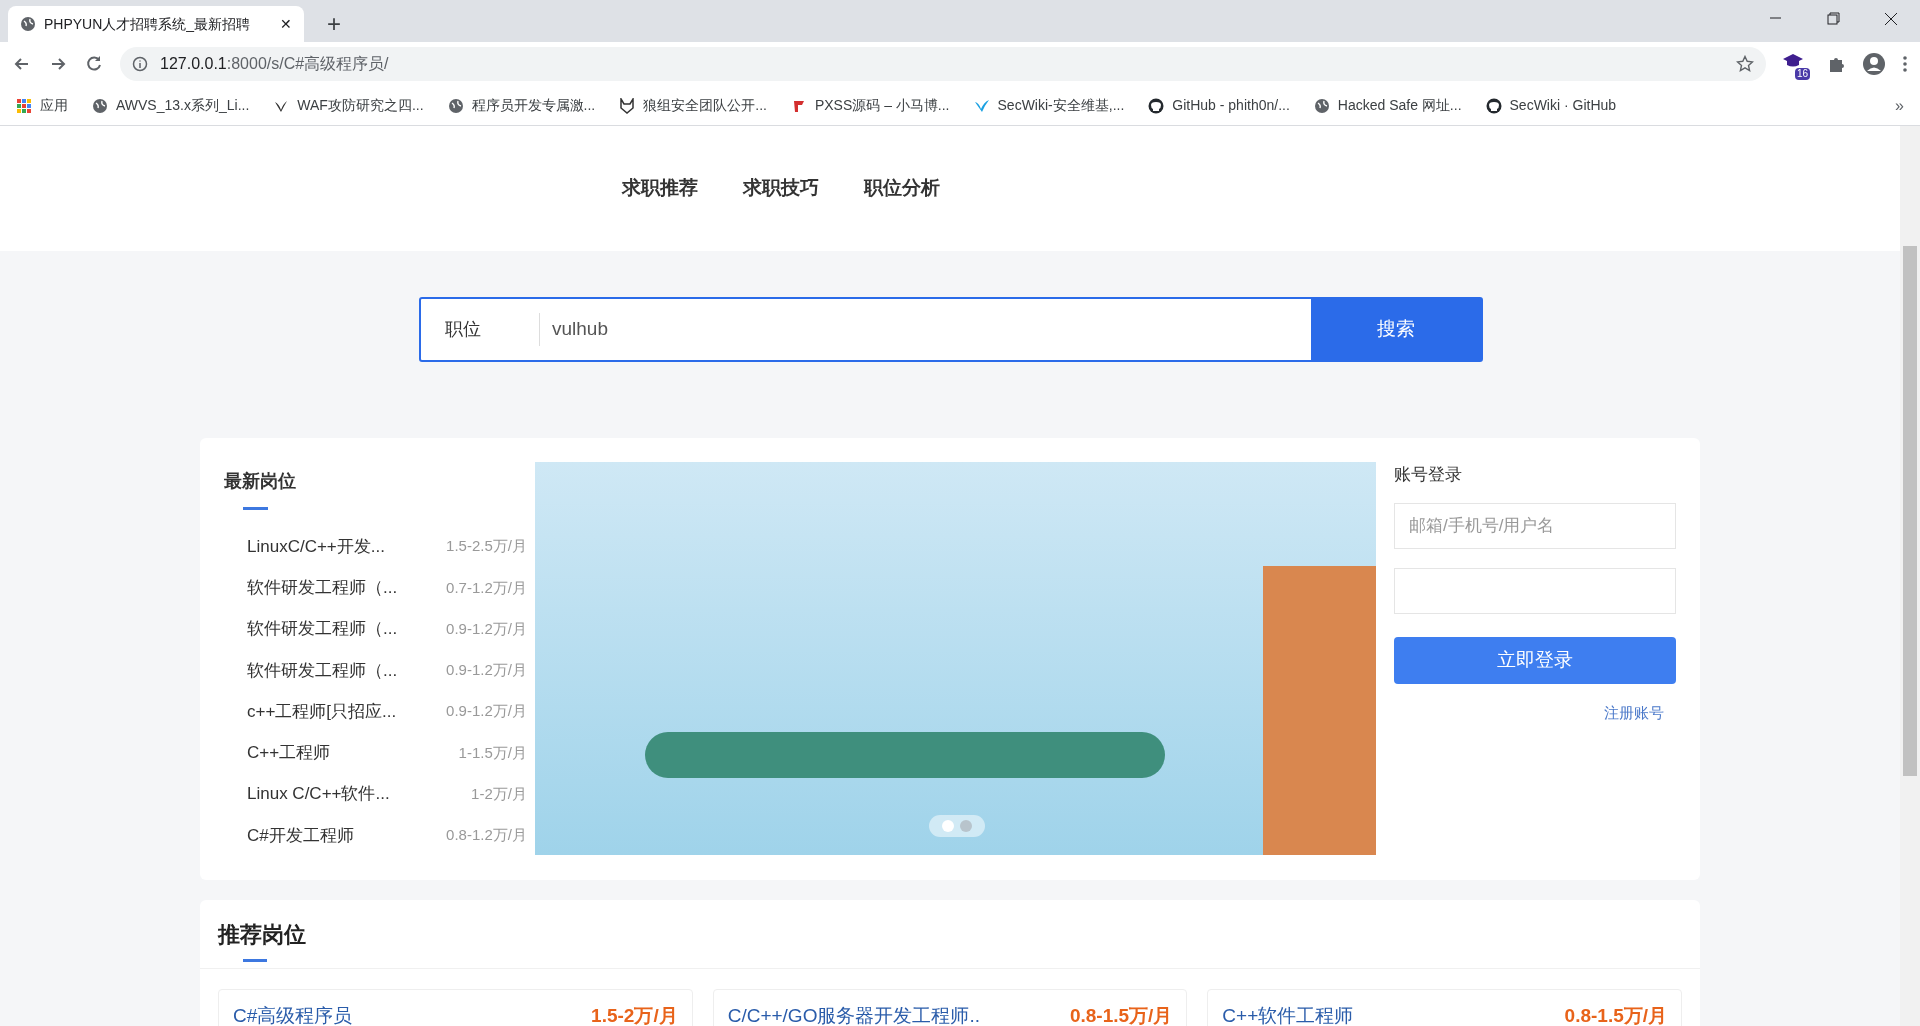 This screenshot has height=1026, width=1920. What do you see at coordinates (140, 64) in the screenshot?
I see `info-icon` at bounding box center [140, 64].